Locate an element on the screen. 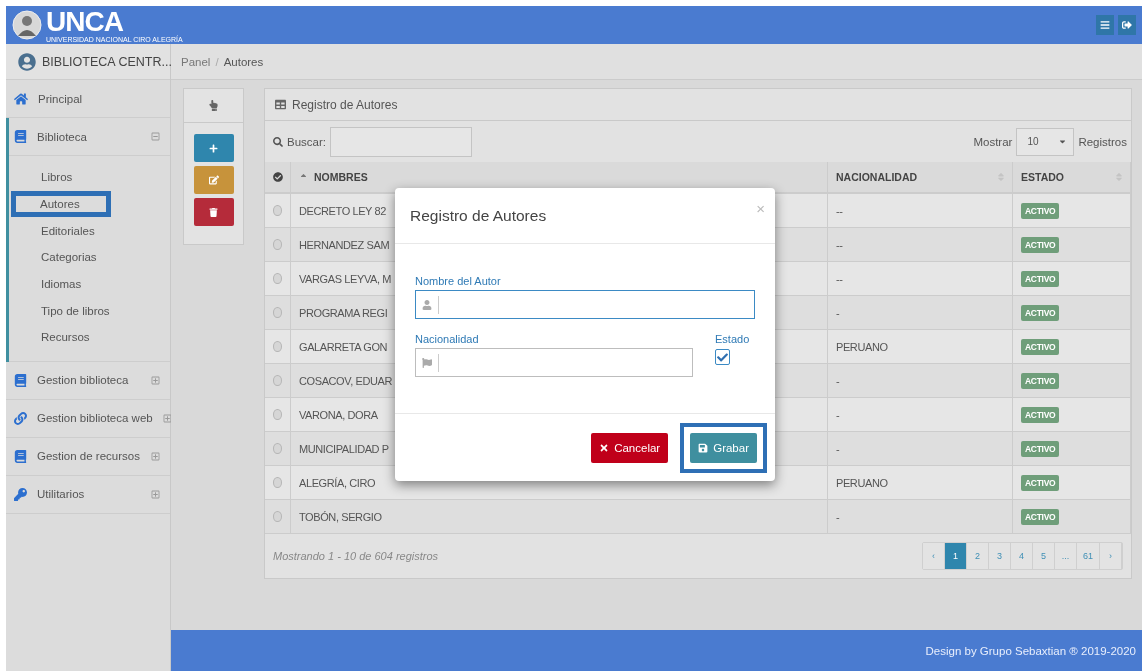  add-button is located at coordinates (213, 148).